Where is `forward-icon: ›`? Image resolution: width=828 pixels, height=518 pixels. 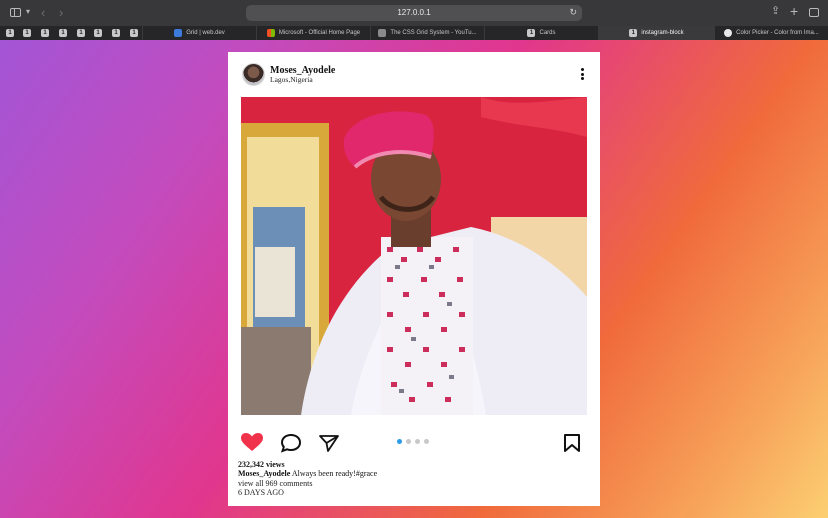 forward-icon: › is located at coordinates (61, 12).